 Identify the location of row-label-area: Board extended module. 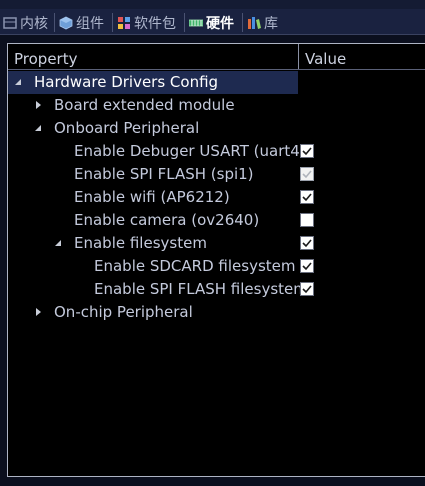
(153, 105).